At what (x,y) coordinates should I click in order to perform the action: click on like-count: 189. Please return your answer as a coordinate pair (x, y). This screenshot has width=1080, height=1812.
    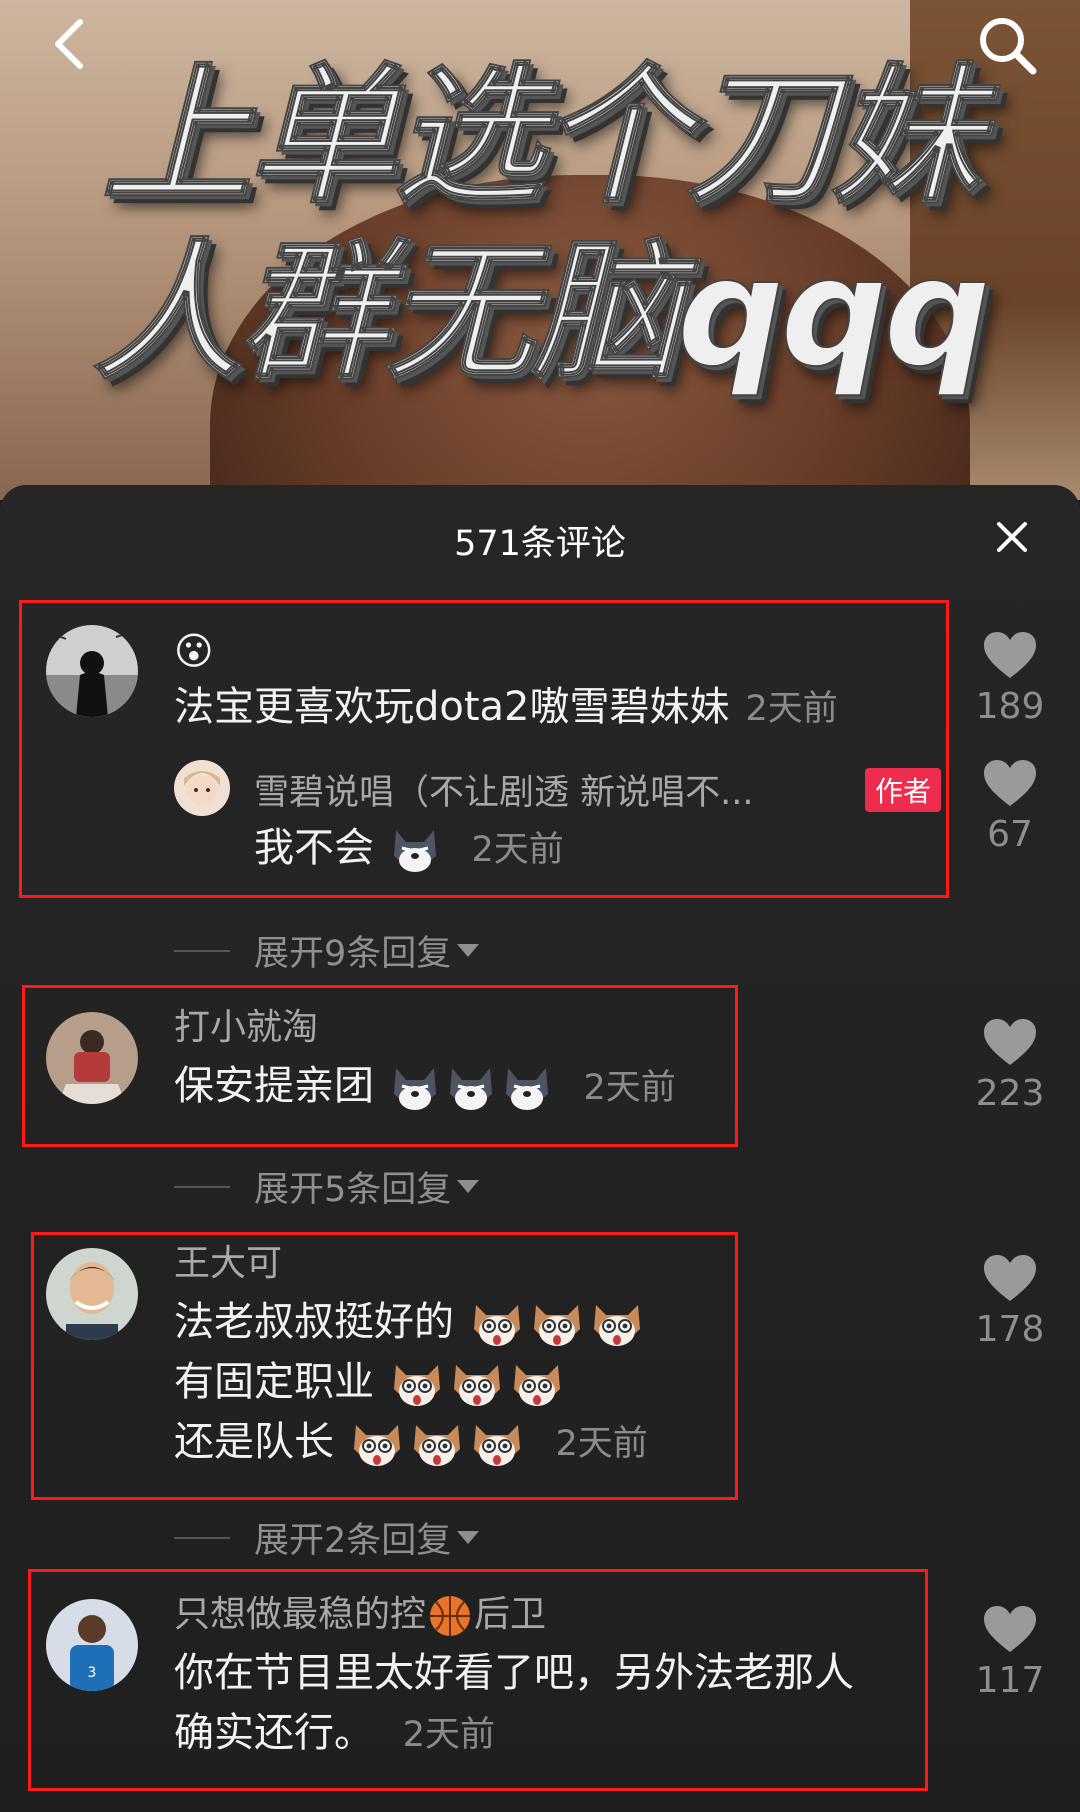
    Looking at the image, I should click on (1010, 706).